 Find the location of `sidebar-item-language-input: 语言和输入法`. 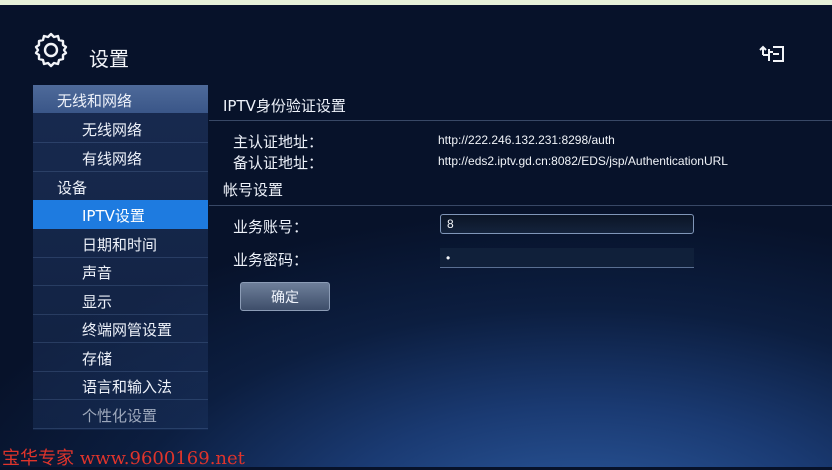

sidebar-item-language-input: 语言和输入法 is located at coordinates (120, 385).